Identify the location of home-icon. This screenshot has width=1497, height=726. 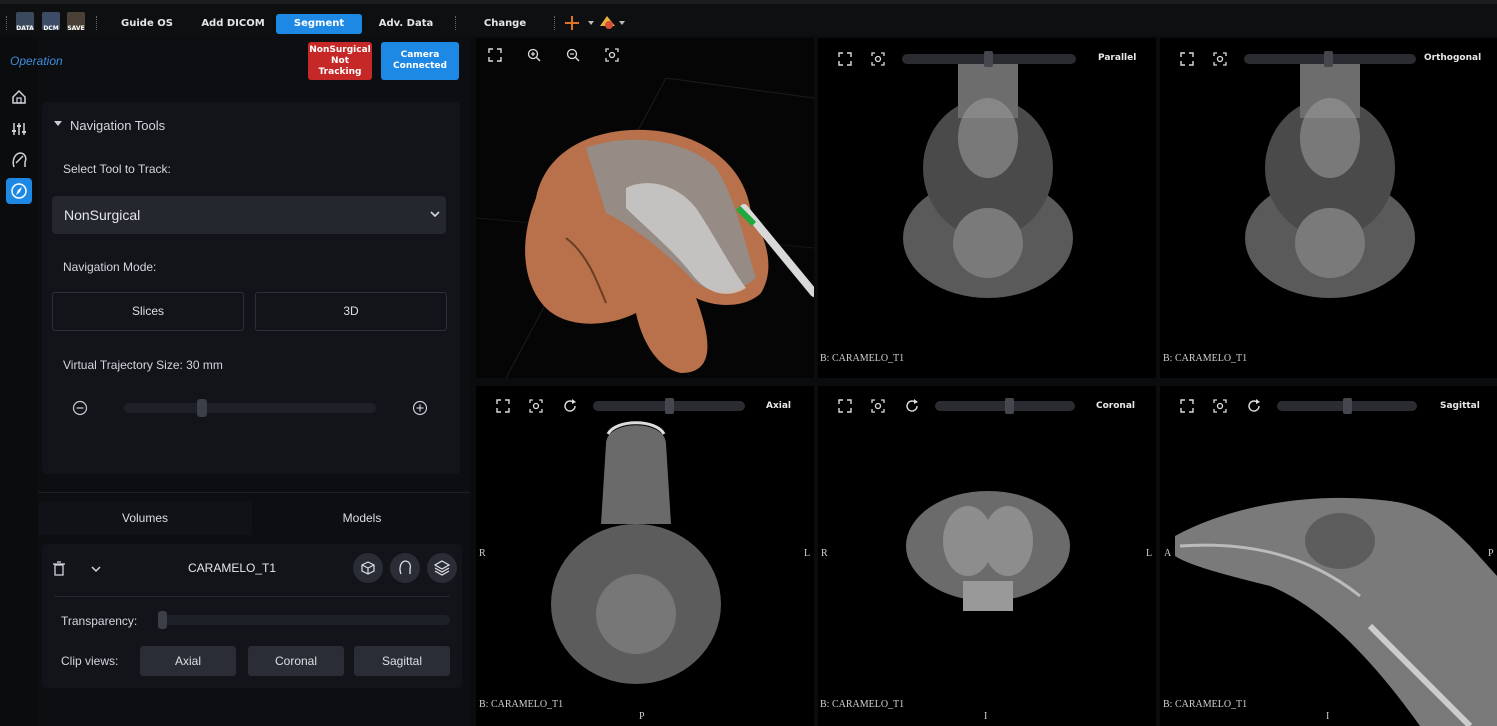
(19, 97).